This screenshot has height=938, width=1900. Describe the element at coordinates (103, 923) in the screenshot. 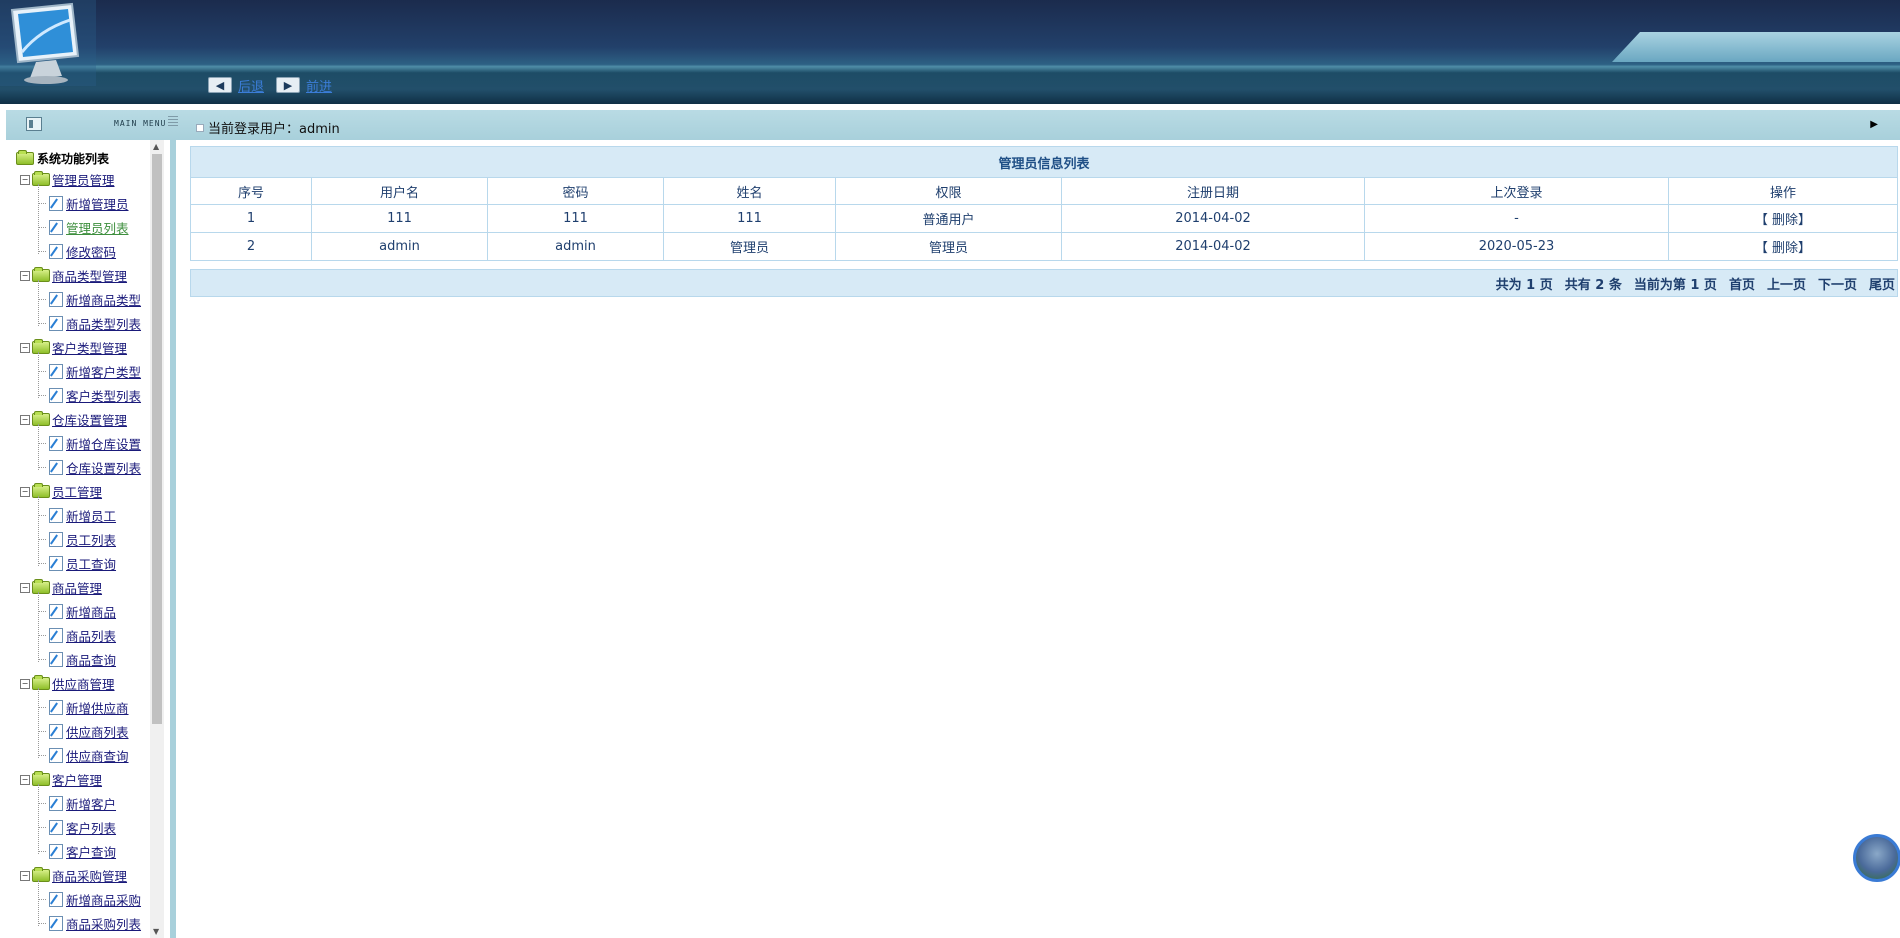

I see `tree-item-link: 商品采购列表` at that location.